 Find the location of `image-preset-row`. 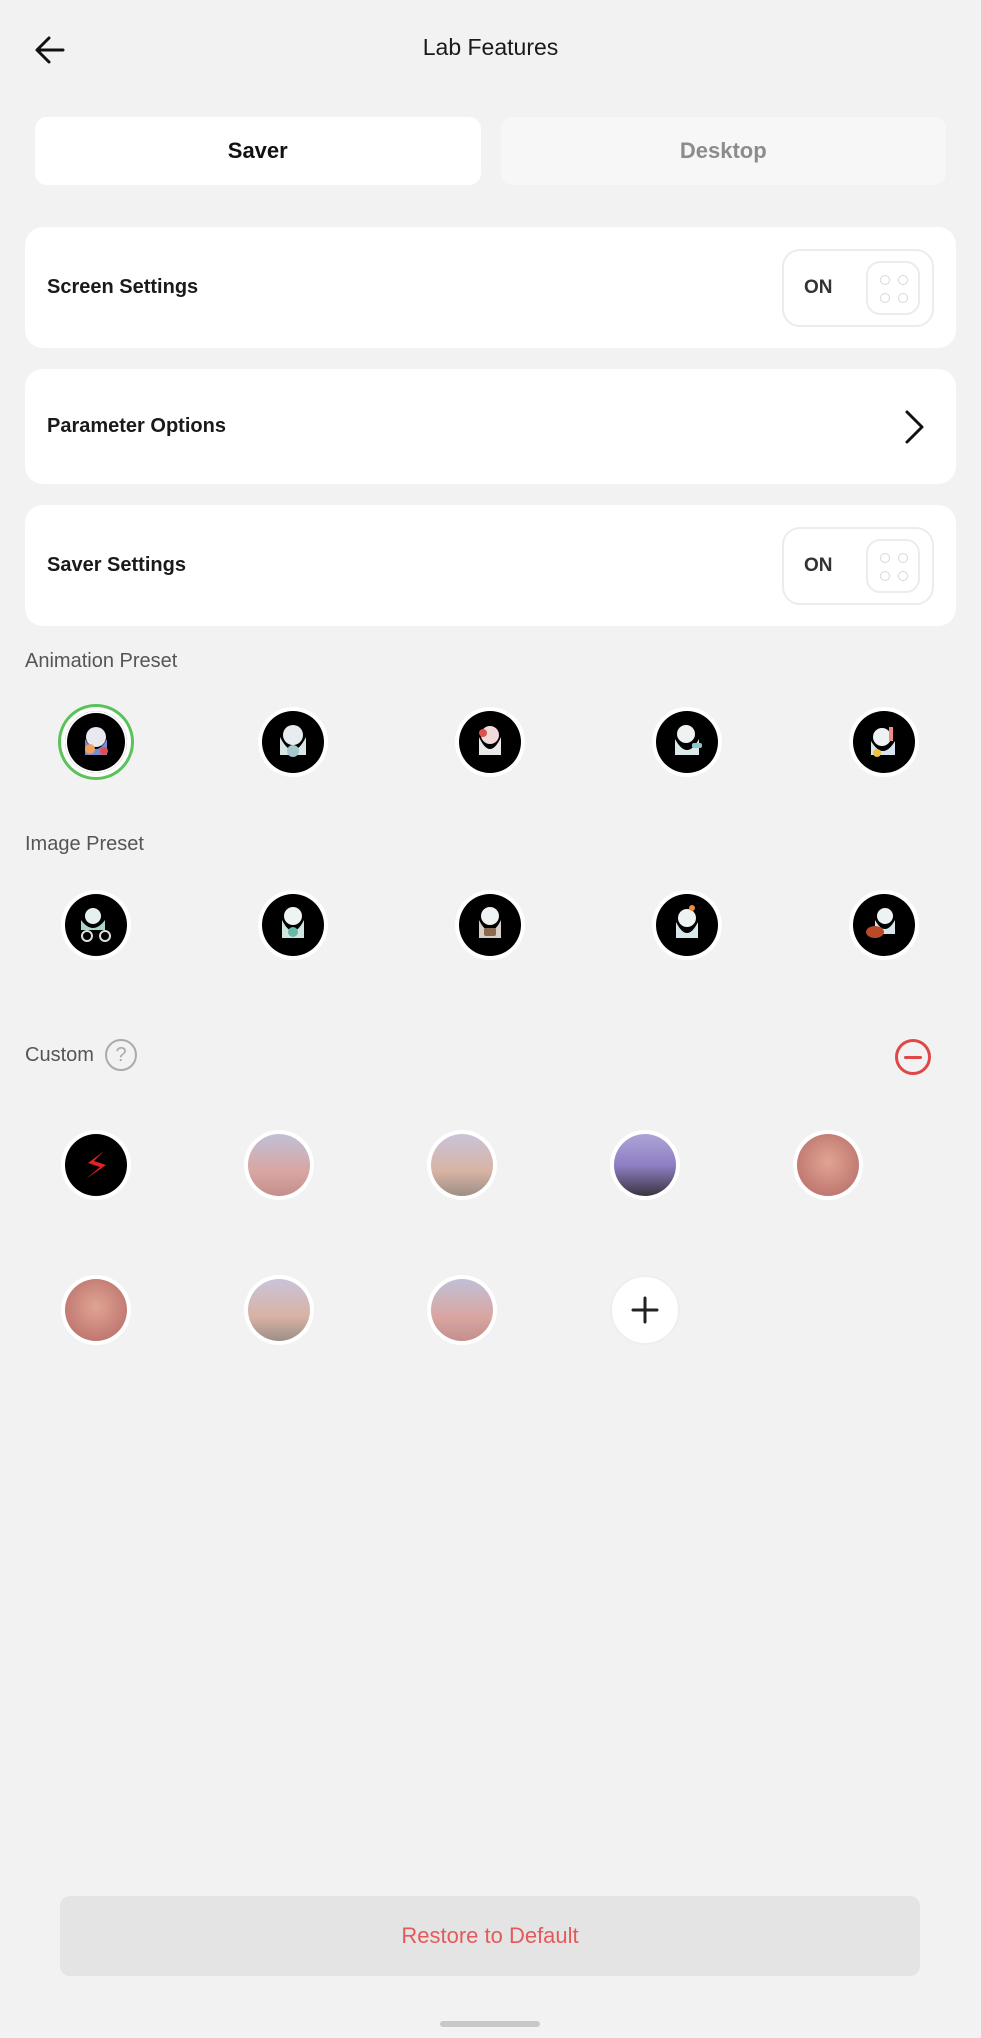

image-preset-row is located at coordinates (490, 930).